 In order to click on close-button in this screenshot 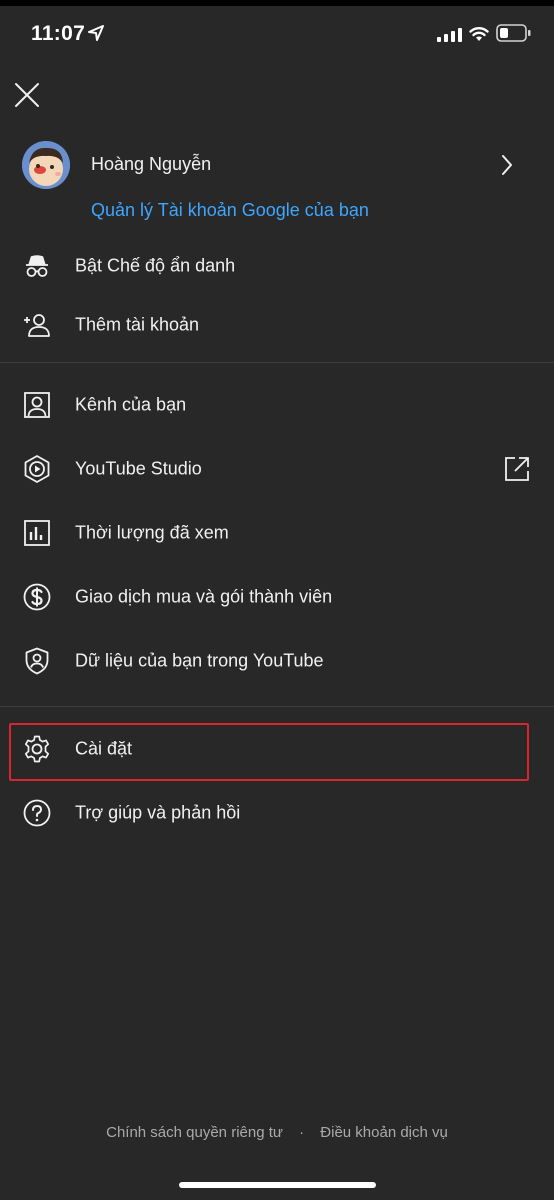, I will do `click(27, 95)`.